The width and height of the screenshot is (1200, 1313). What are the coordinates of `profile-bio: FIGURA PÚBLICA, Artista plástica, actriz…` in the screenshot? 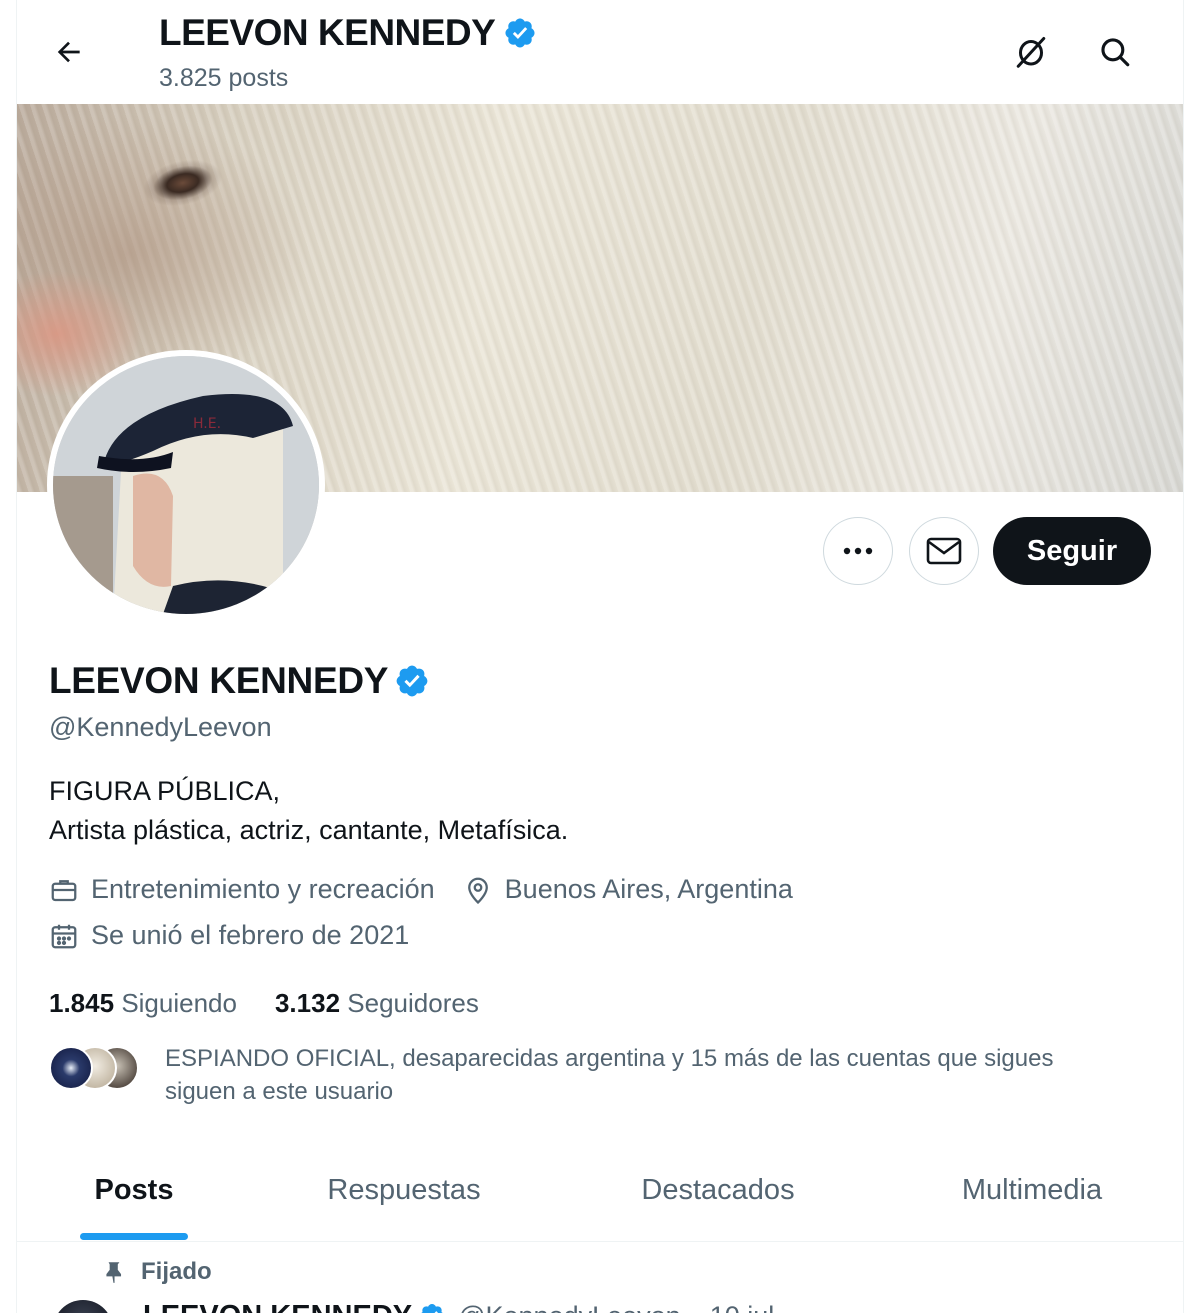 It's located at (308, 811).